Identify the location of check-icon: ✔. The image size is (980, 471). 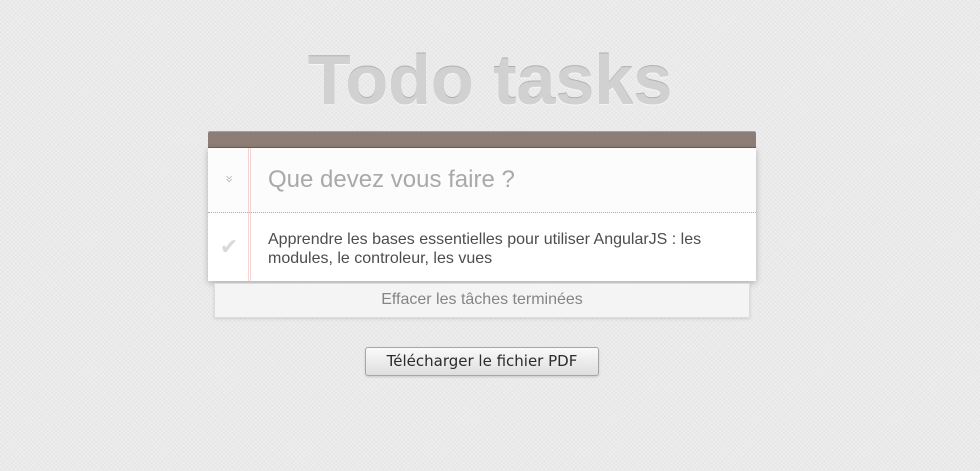
(229, 248).